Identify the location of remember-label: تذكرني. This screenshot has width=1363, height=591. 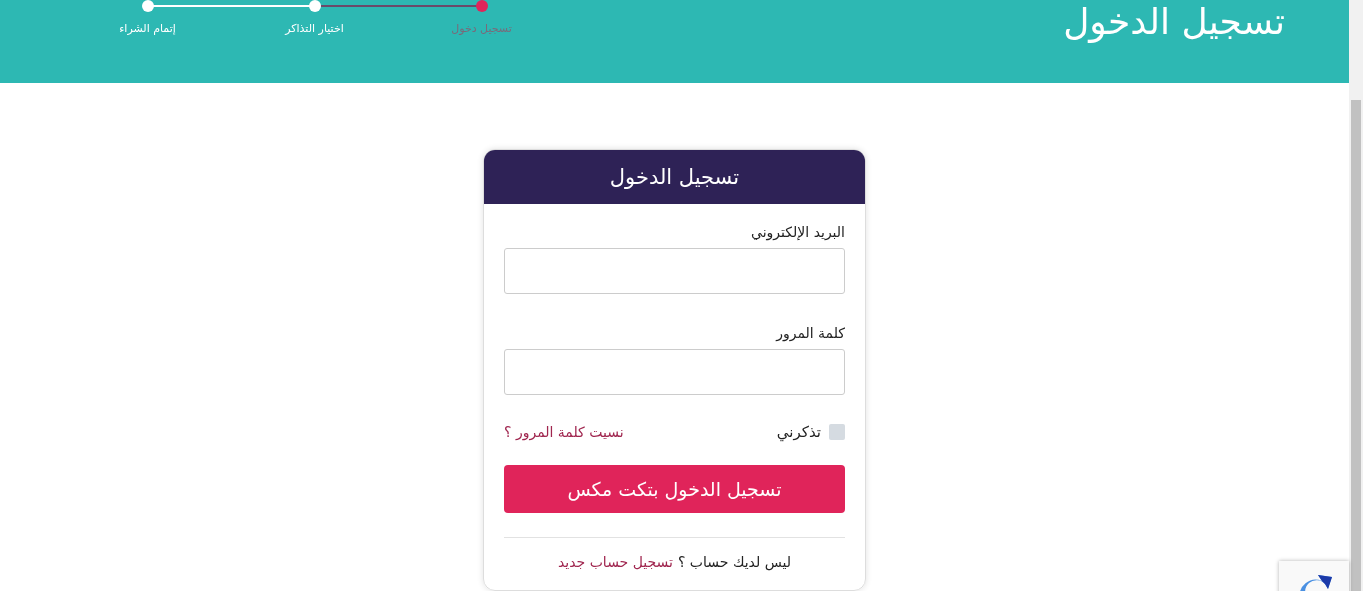
(798, 432).